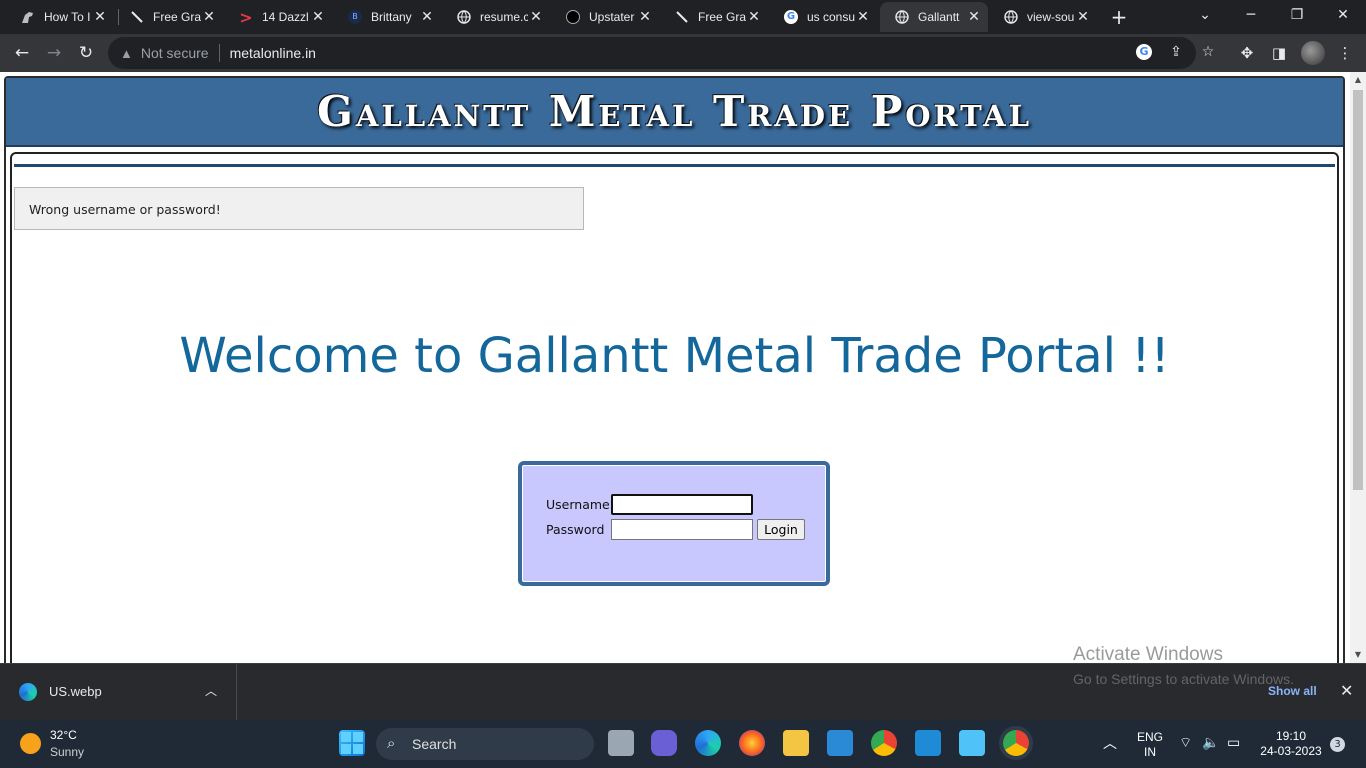 Image resolution: width=1366 pixels, height=768 pixels. I want to click on chrome-profile-icon, so click(1016, 743).